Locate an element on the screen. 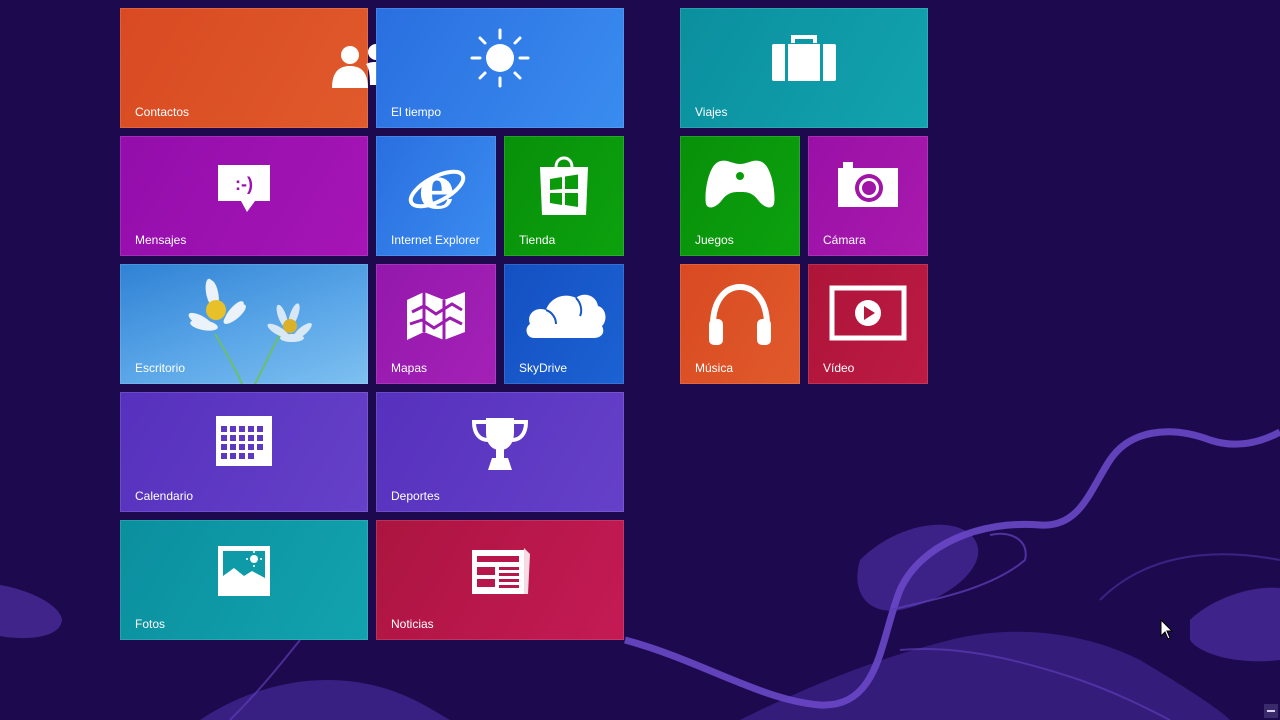  newspaper-icon is located at coordinates (501, 571).